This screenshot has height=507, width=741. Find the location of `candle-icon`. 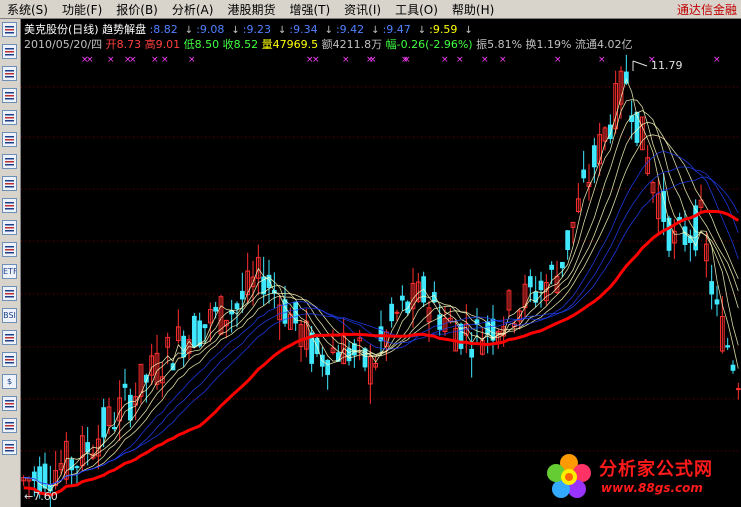

candle-icon is located at coordinates (9, 95).